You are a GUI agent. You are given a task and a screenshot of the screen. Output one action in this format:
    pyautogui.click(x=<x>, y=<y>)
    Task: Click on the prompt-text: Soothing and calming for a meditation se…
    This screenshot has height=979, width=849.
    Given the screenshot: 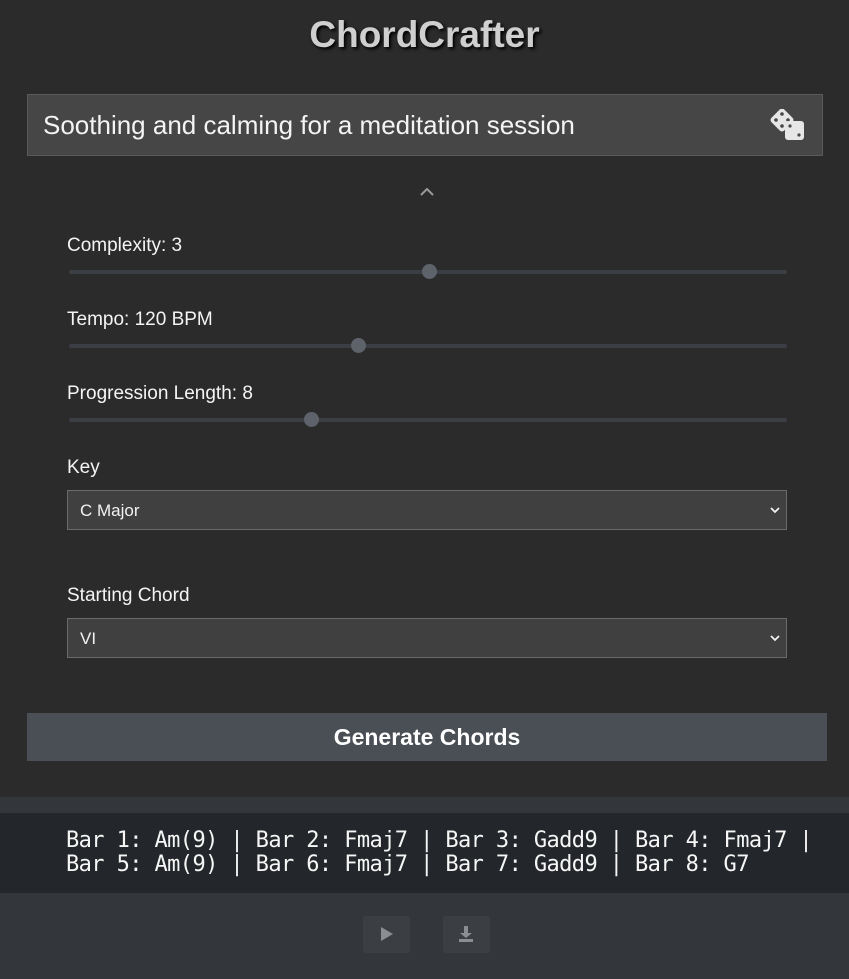 What is the action you would take?
    pyautogui.click(x=309, y=125)
    